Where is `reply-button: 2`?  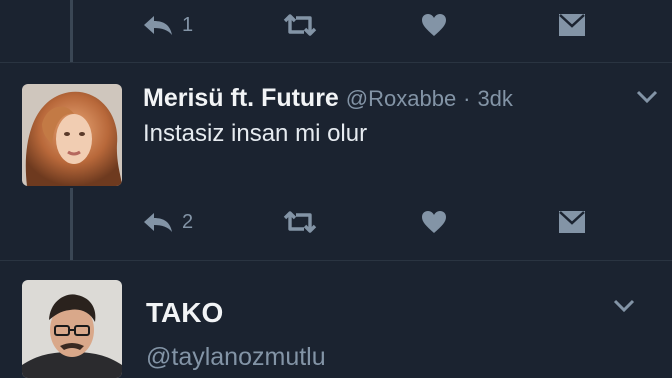 reply-button: 2 is located at coordinates (167, 222).